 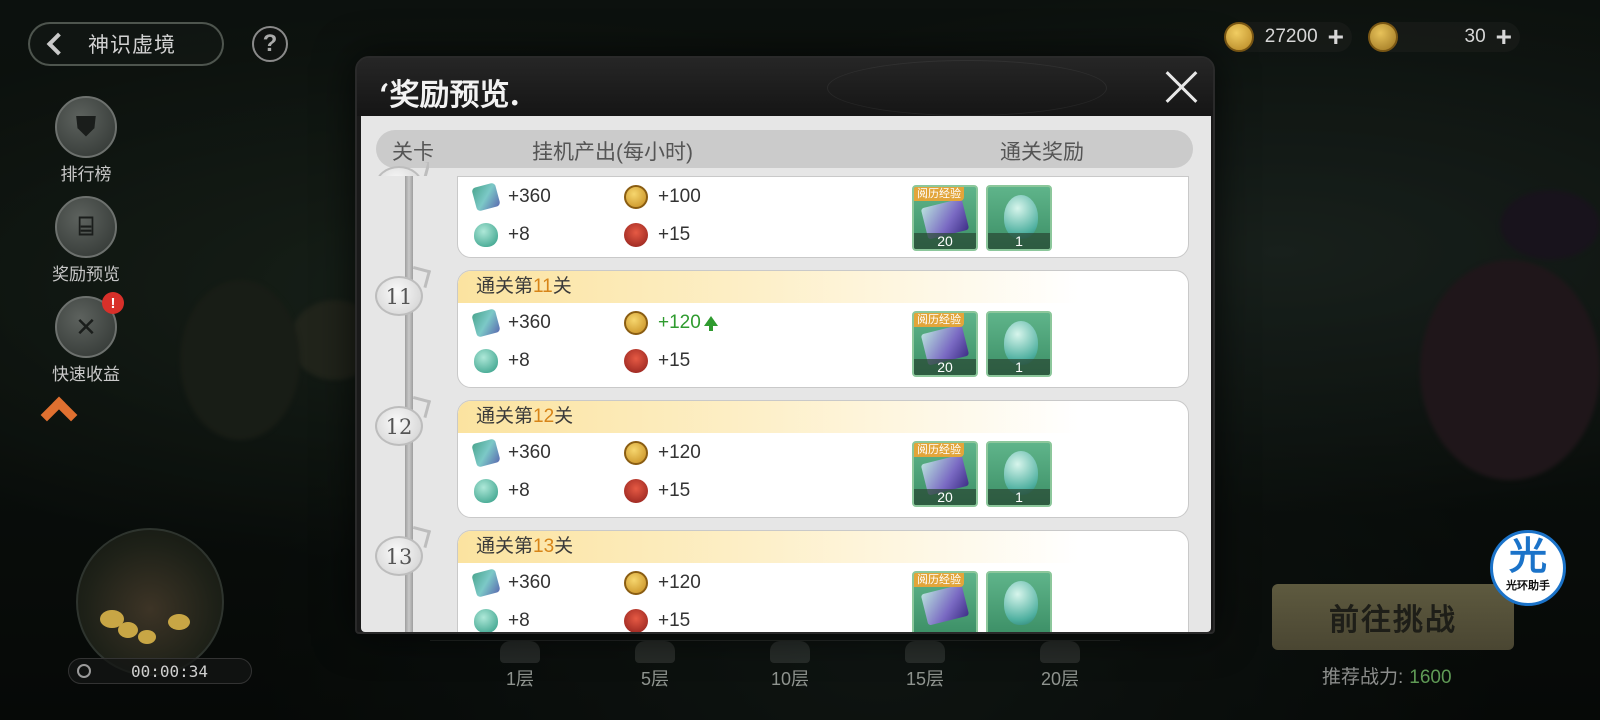 What do you see at coordinates (58, 44) in the screenshot?
I see `back-chevron-icon` at bounding box center [58, 44].